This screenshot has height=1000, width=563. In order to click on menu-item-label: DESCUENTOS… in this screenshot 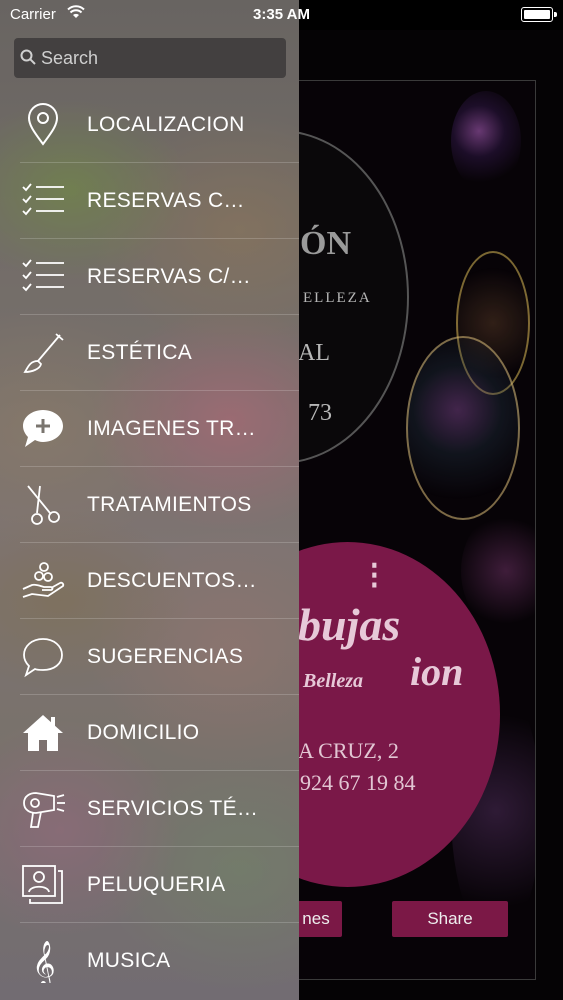, I will do `click(172, 580)`.